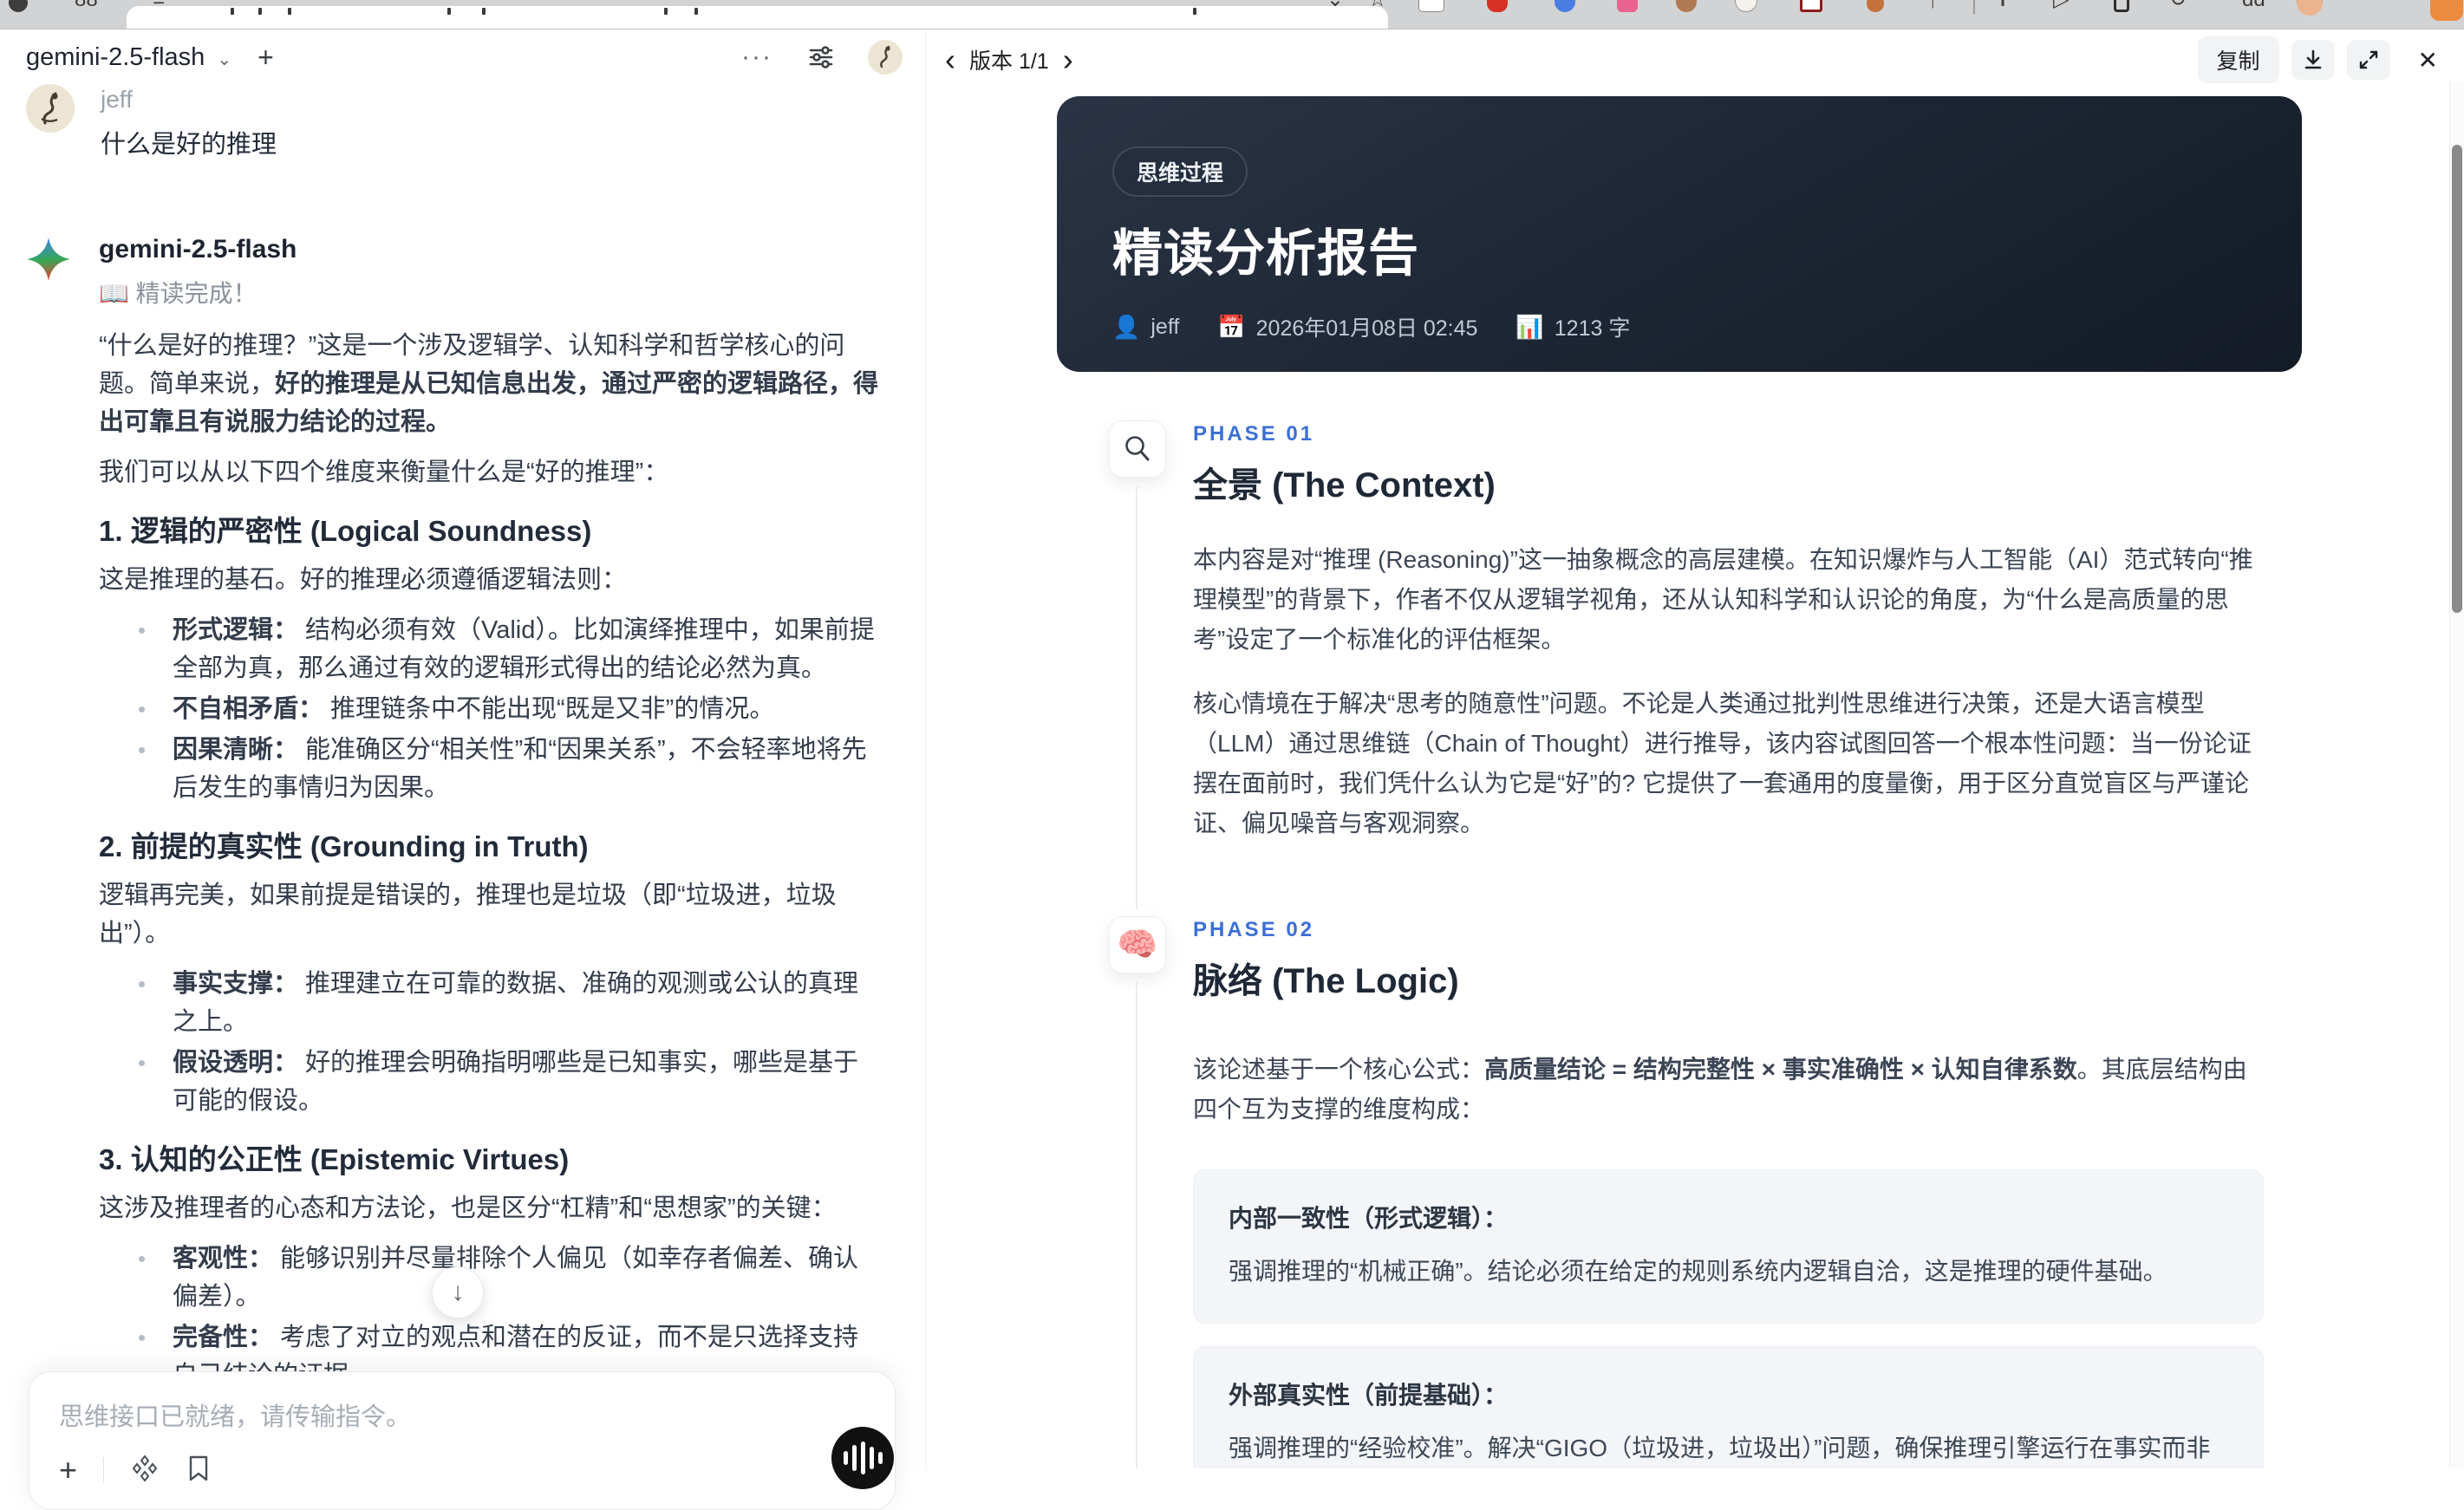 This screenshot has width=2464, height=1510. I want to click on download-button, so click(2313, 60).